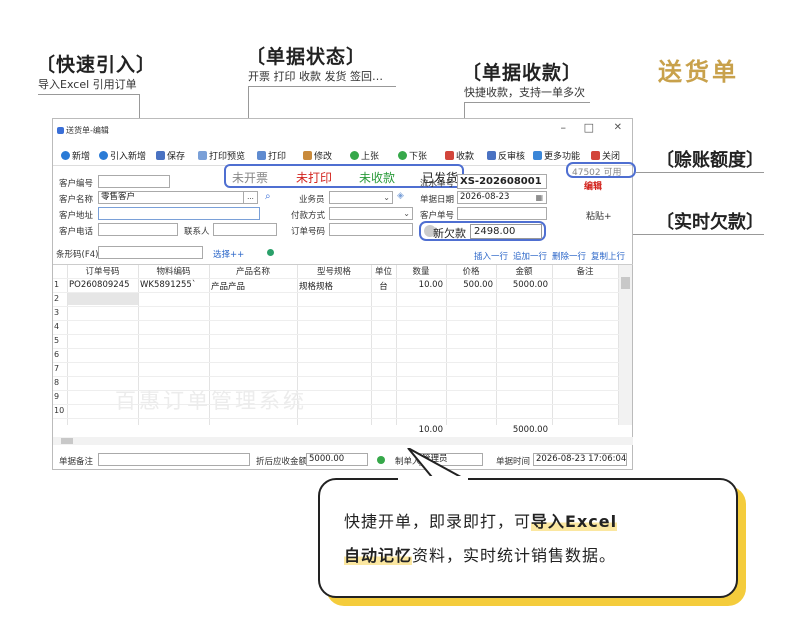  Describe the element at coordinates (502, 181) in the screenshot. I see `serial-input: XS-202608001` at that location.